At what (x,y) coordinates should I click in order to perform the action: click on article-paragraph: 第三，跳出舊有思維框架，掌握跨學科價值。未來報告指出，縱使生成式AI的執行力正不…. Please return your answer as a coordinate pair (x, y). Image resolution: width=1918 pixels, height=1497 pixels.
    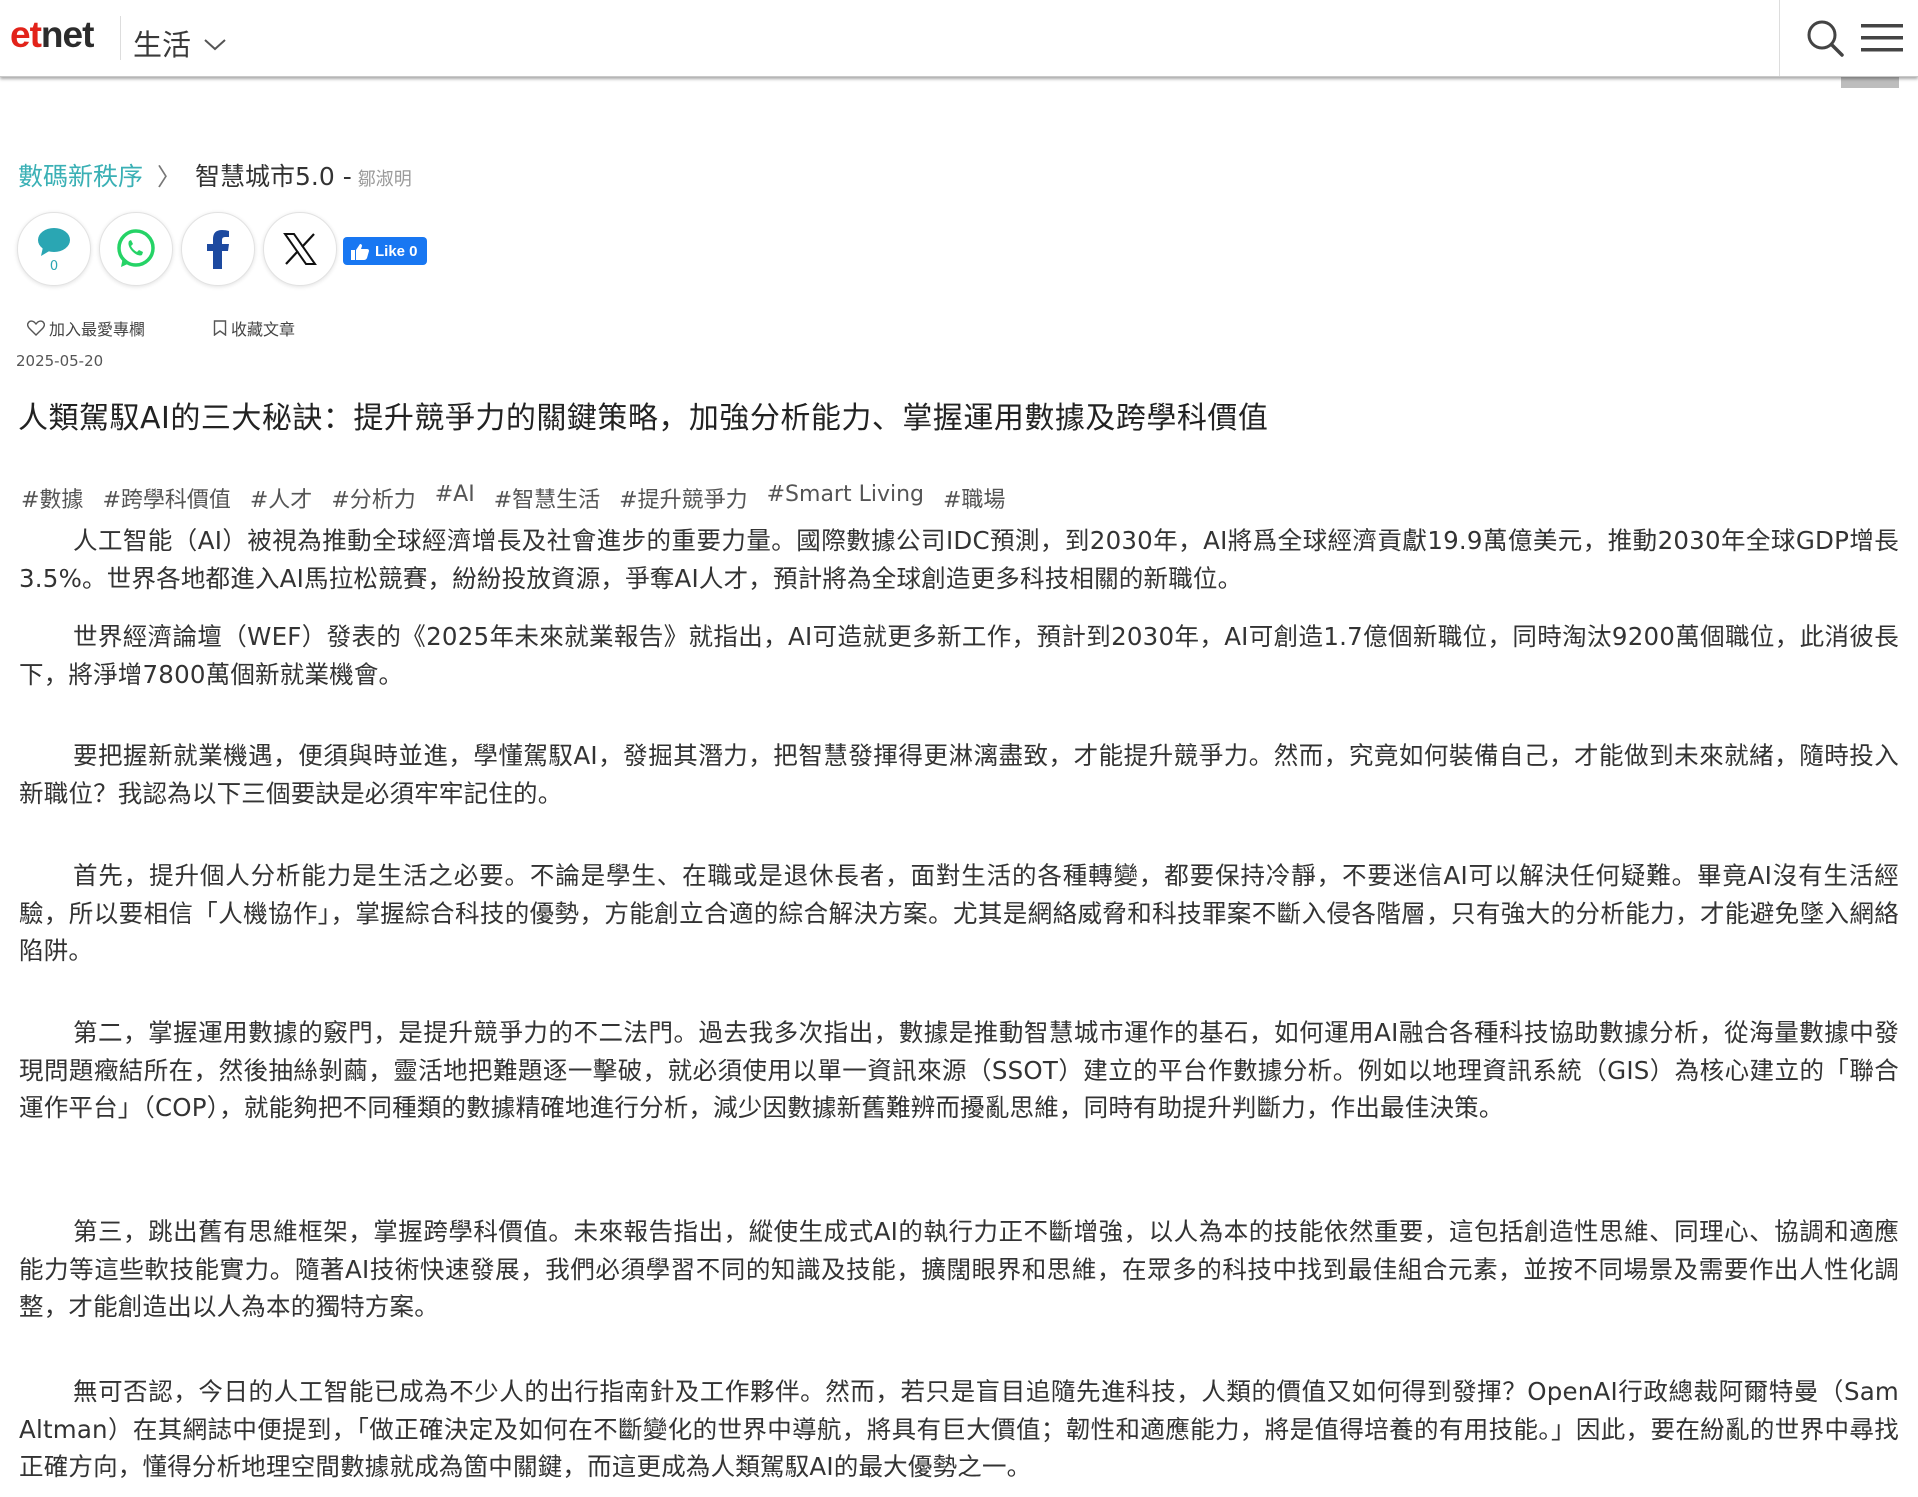
    Looking at the image, I should click on (959, 1269).